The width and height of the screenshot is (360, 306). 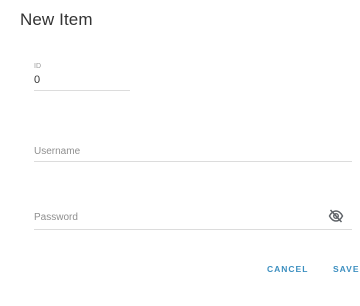 What do you see at coordinates (193, 221) in the screenshot?
I see `password-field: Password` at bounding box center [193, 221].